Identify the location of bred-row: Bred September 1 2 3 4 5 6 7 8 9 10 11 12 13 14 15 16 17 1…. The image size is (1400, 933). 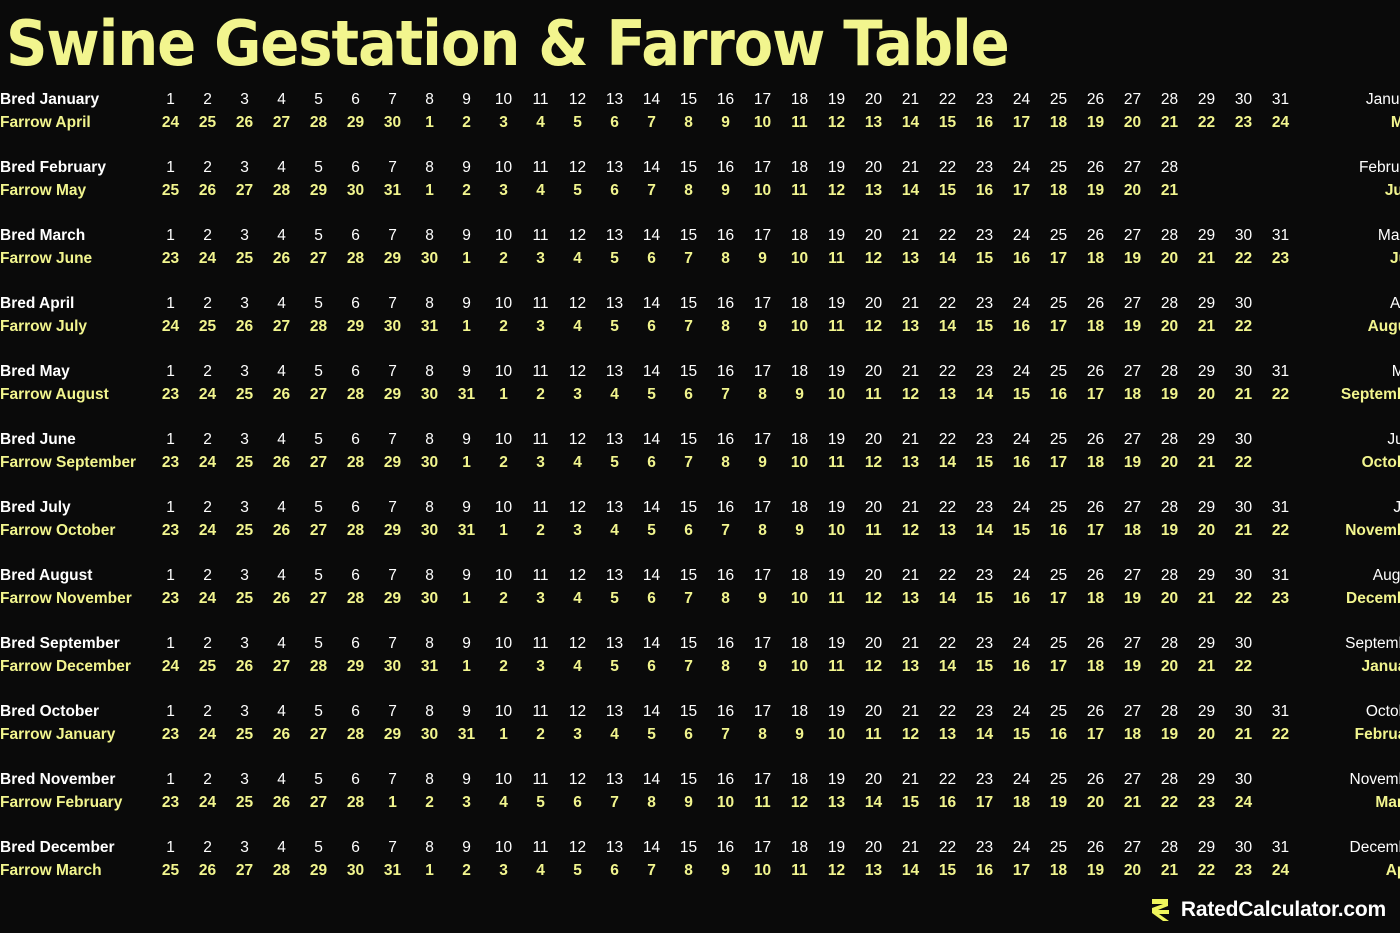
(700, 643).